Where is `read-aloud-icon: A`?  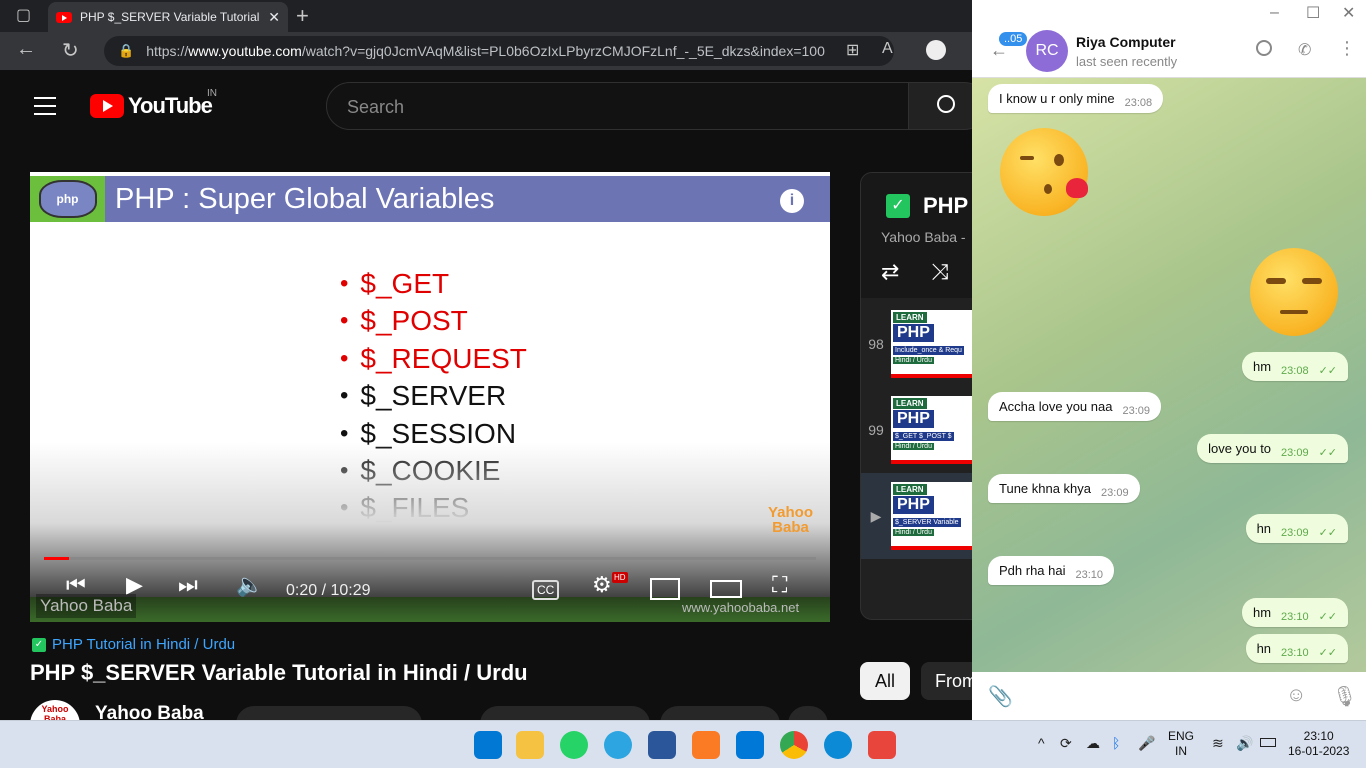
read-aloud-icon: A is located at coordinates (887, 49).